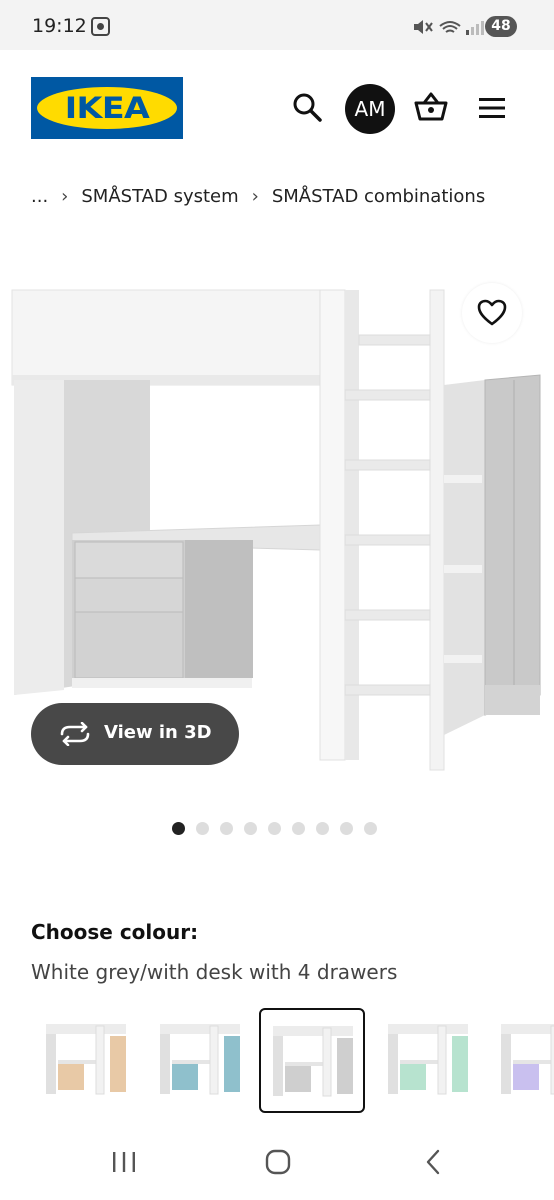  What do you see at coordinates (449, 27) in the screenshot?
I see `status-icons` at bounding box center [449, 27].